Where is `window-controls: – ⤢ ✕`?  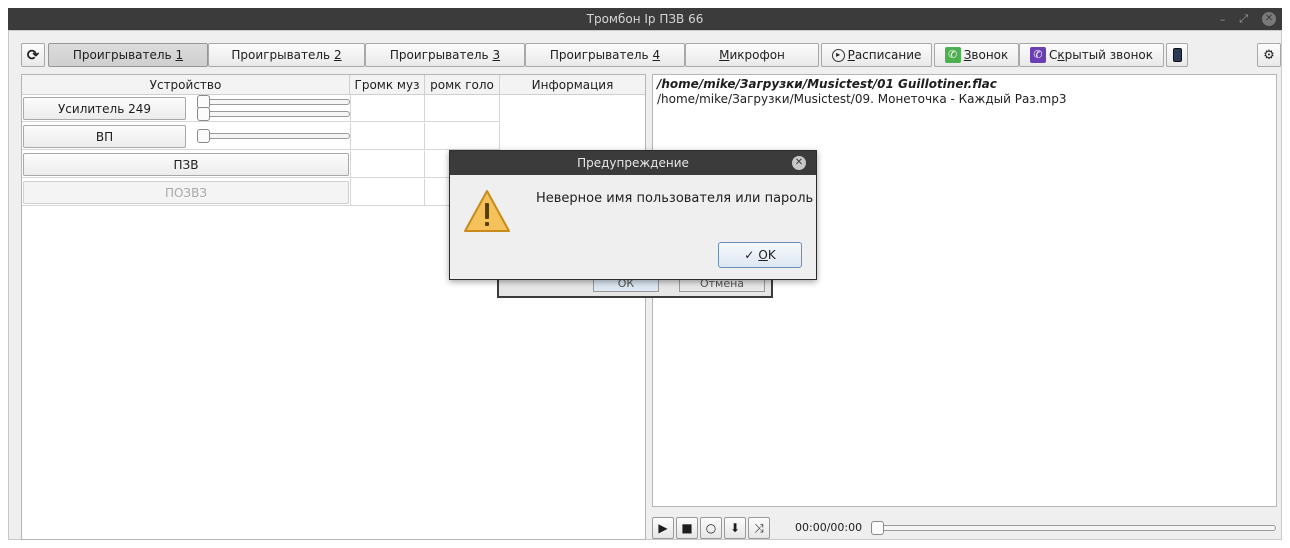
window-controls: – ⤢ ✕ is located at coordinates (1248, 19).